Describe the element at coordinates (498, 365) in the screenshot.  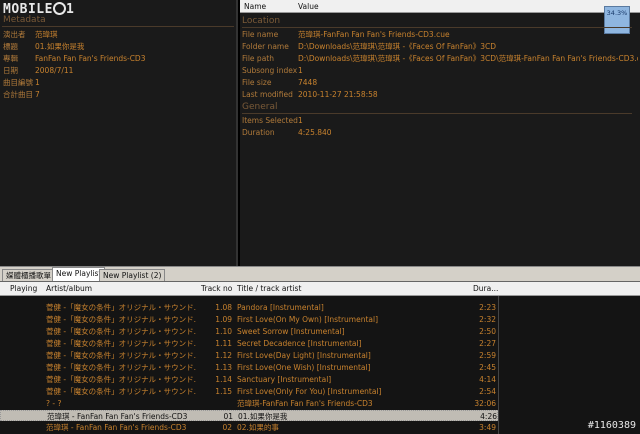
I see `column-divider` at that location.